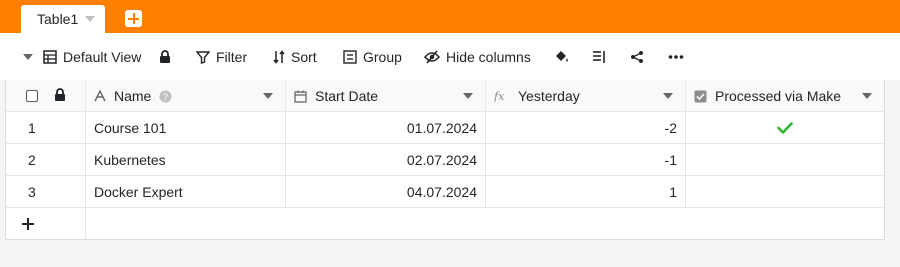 This screenshot has width=900, height=267. Describe the element at coordinates (85, 224) in the screenshot. I see `column-divider` at that location.